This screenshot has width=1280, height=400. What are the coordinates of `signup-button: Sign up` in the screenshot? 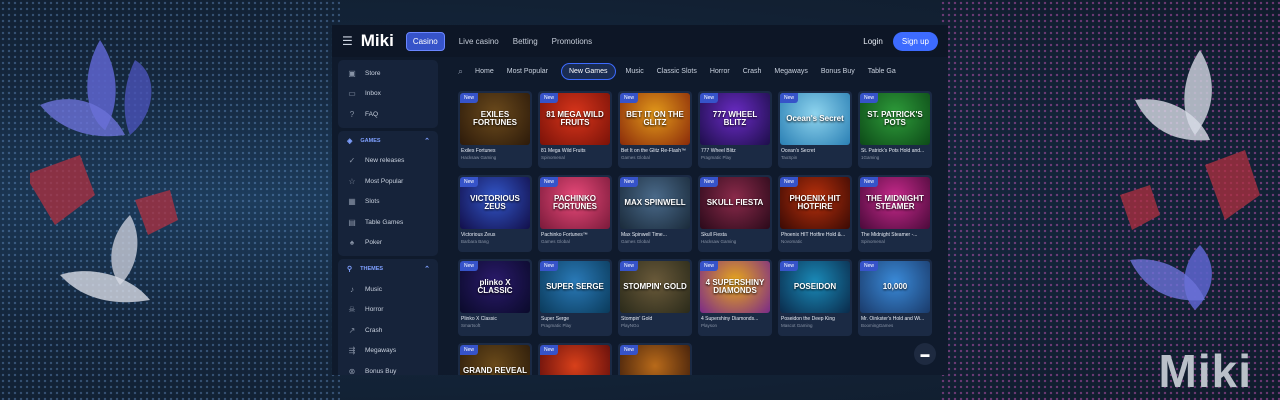 It's located at (915, 41).